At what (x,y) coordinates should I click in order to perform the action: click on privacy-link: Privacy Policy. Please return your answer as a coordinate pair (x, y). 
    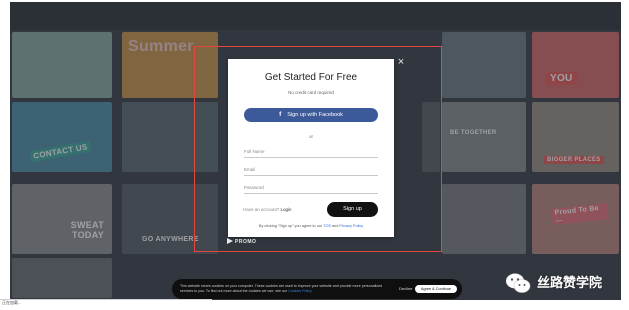
    Looking at the image, I should click on (351, 226).